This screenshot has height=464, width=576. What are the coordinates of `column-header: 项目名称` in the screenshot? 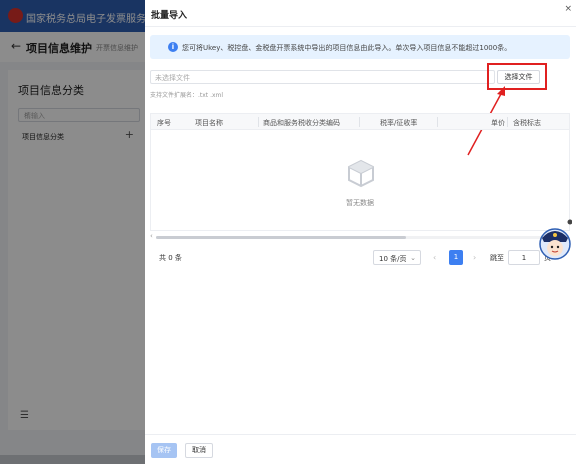 It's located at (209, 123).